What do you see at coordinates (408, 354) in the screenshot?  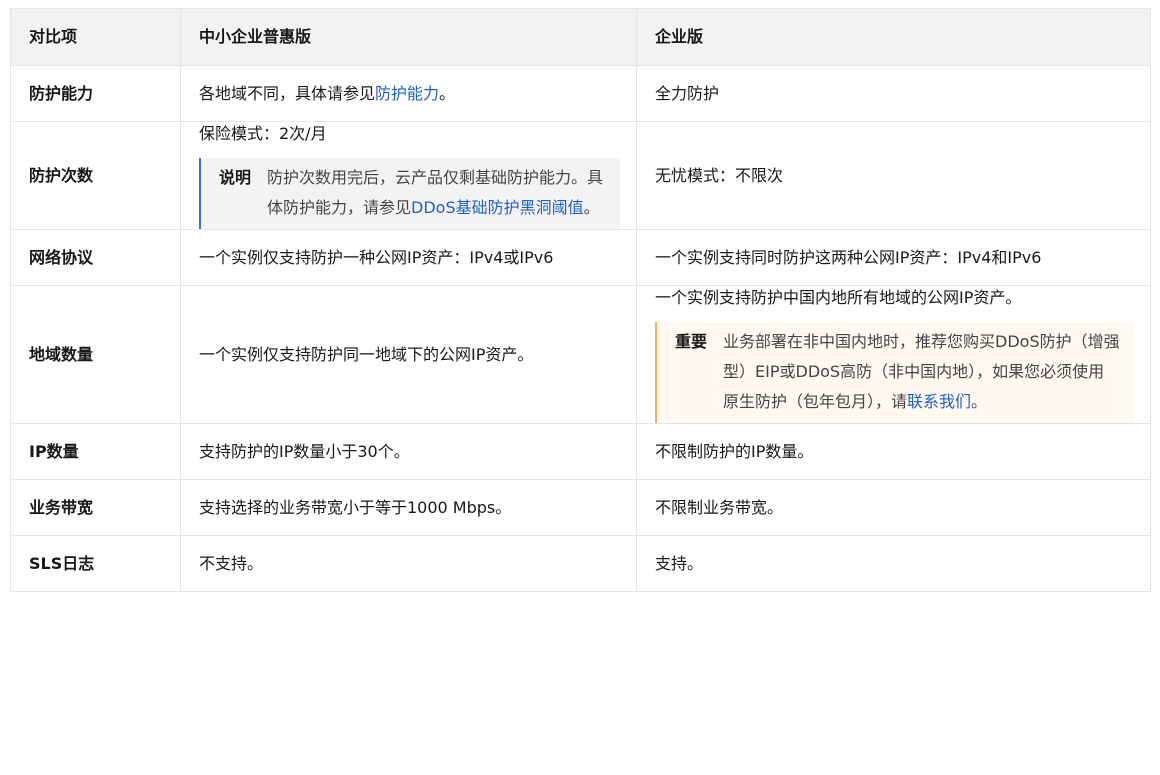 I see `sme-cell: 一个实例仅支持防护同一地域下的公网IP资产。` at bounding box center [408, 354].